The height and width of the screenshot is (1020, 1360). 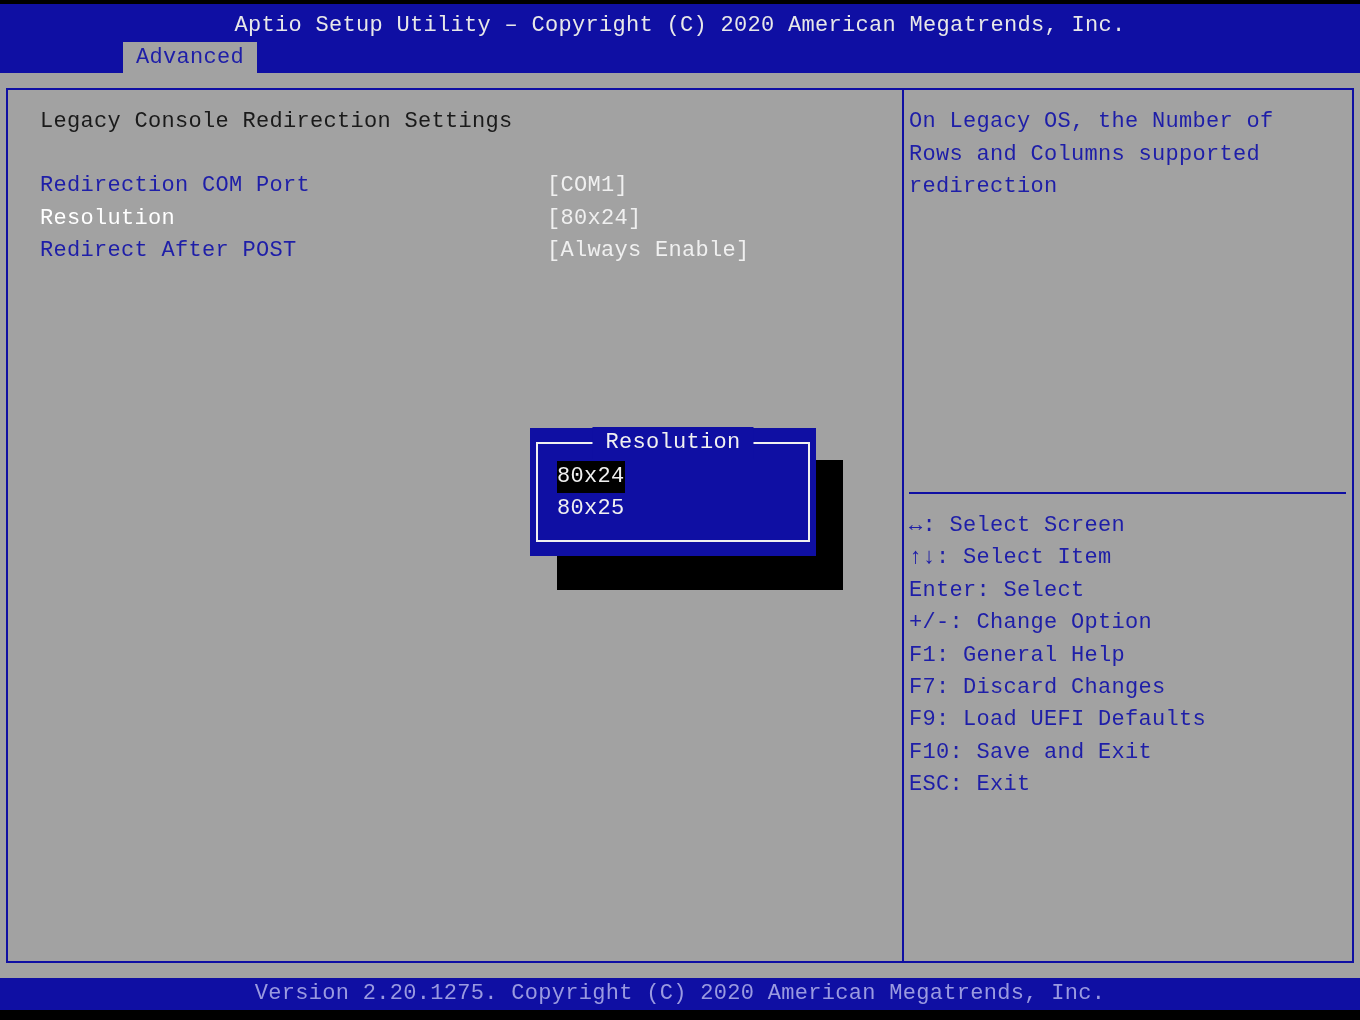 I want to click on key-hint: ↑↓: Select Item, so click(x=1011, y=558).